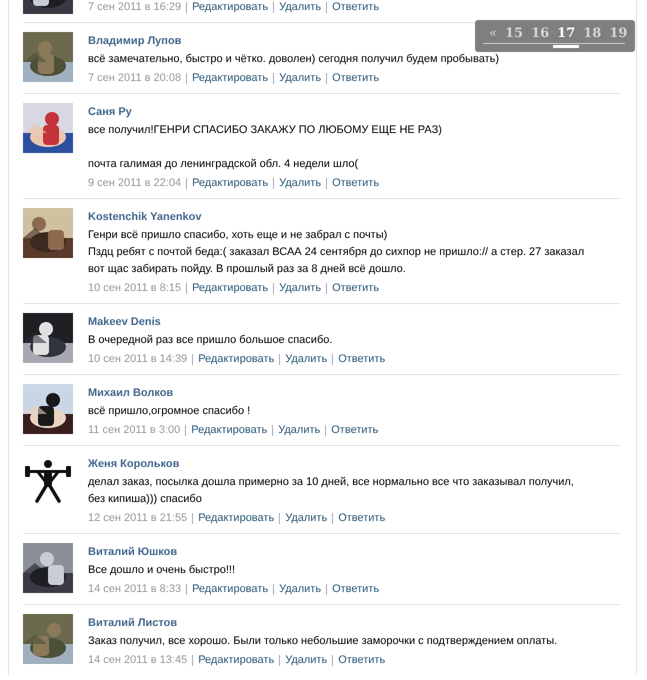  What do you see at coordinates (134, 430) in the screenshot?
I see `post-date: 11 сен 2011 в 3:00` at bounding box center [134, 430].